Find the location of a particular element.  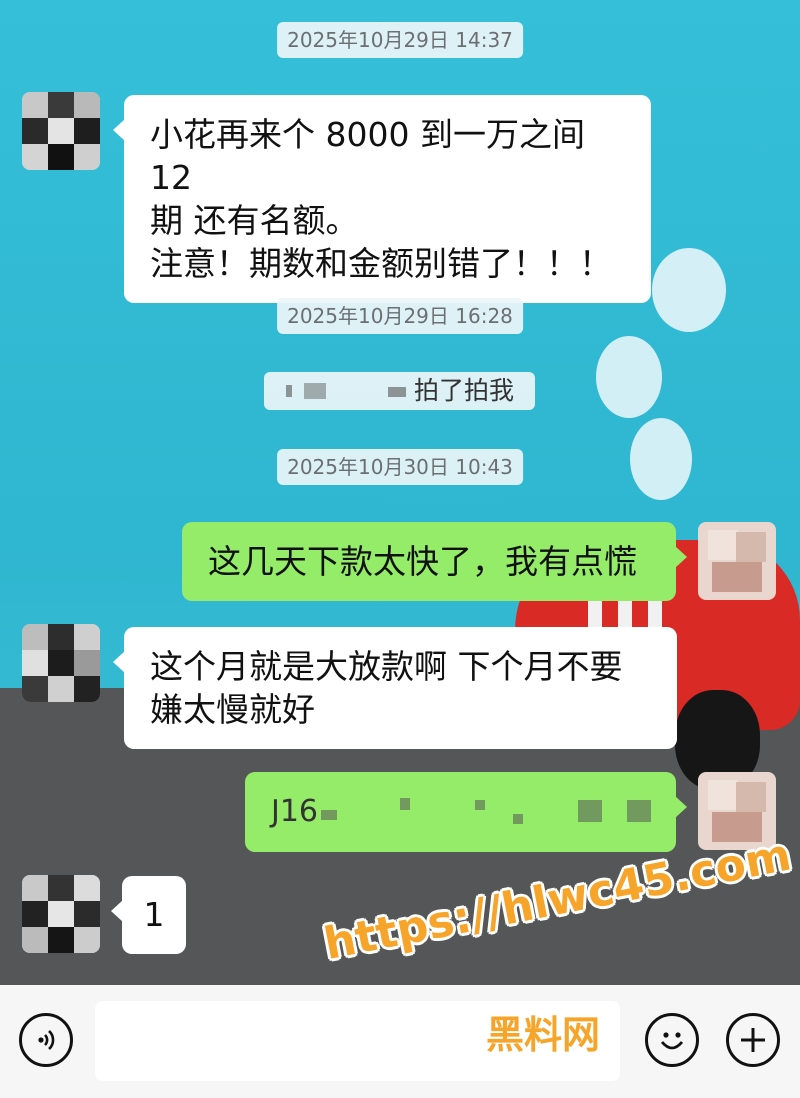

pat-notice: 拍了拍我 is located at coordinates (399, 391).